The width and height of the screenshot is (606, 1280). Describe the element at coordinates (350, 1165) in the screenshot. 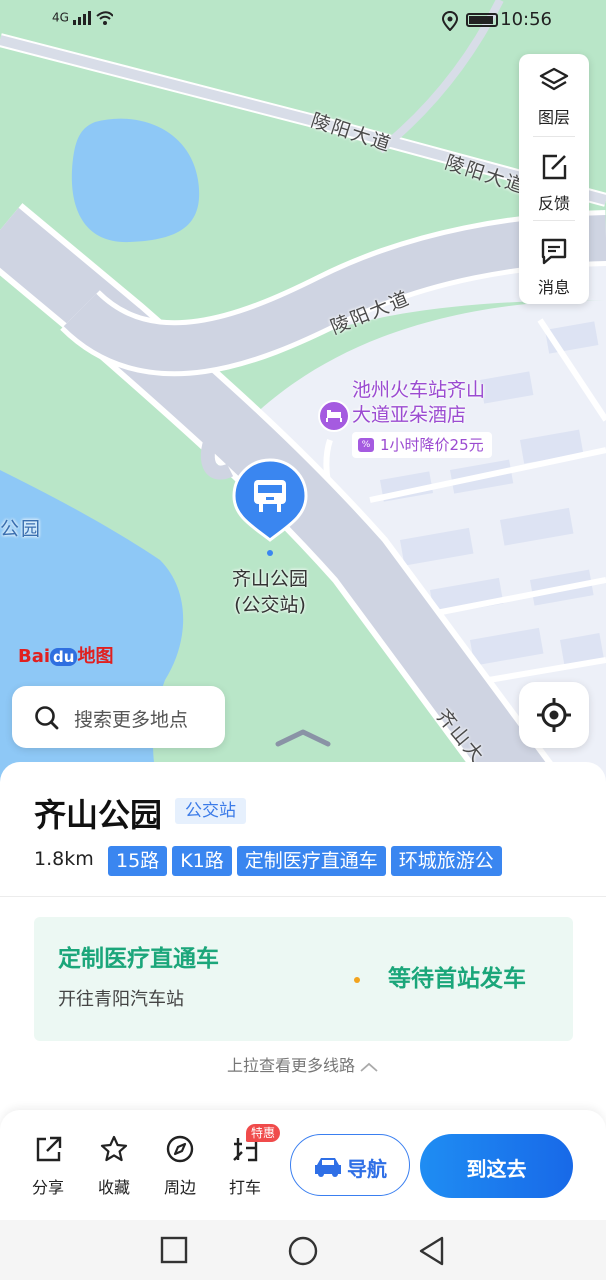

I see `navigation-button: 导航` at that location.